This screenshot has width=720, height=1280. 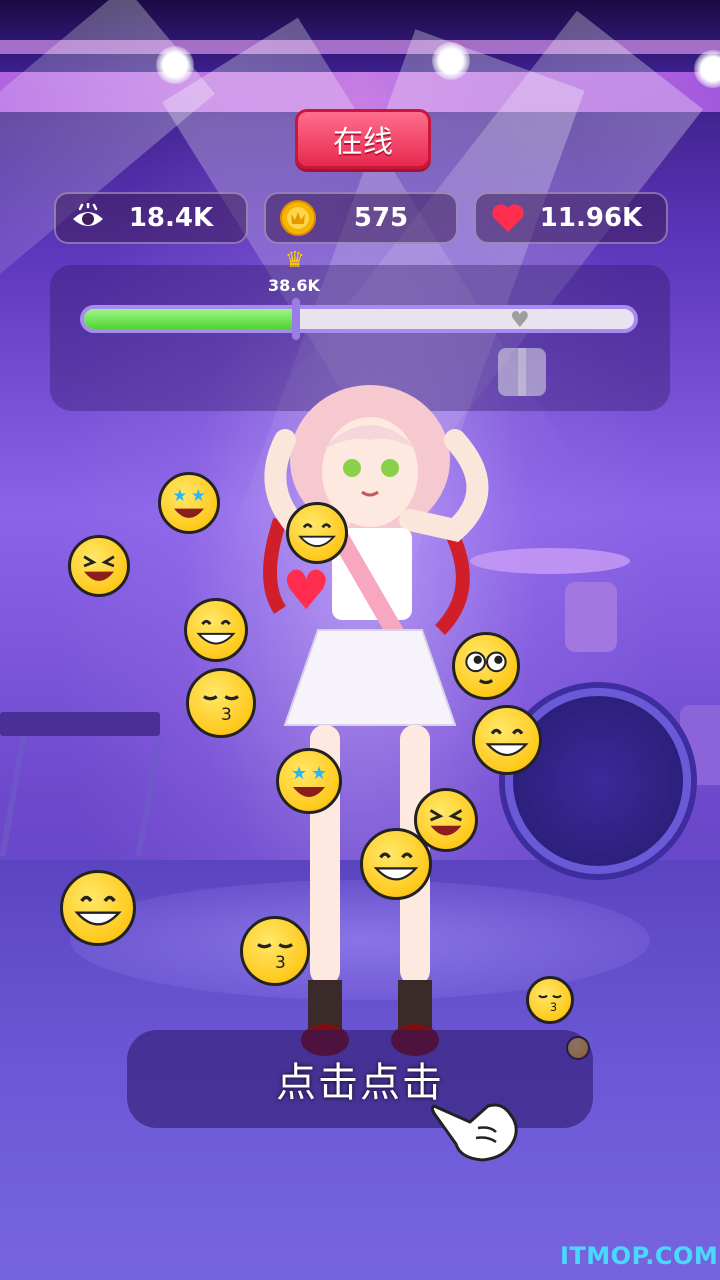 What do you see at coordinates (81, 796) in the screenshot?
I see `keyboard-stand` at bounding box center [81, 796].